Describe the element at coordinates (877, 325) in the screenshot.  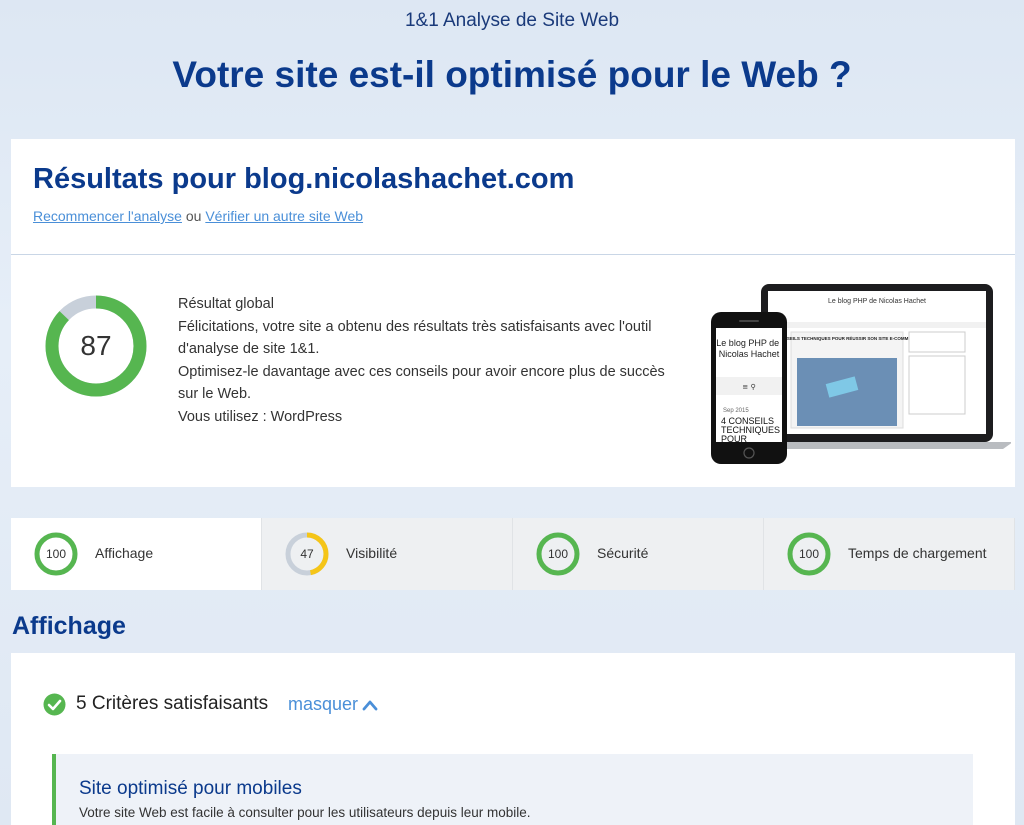
I see `laptop-nav` at that location.